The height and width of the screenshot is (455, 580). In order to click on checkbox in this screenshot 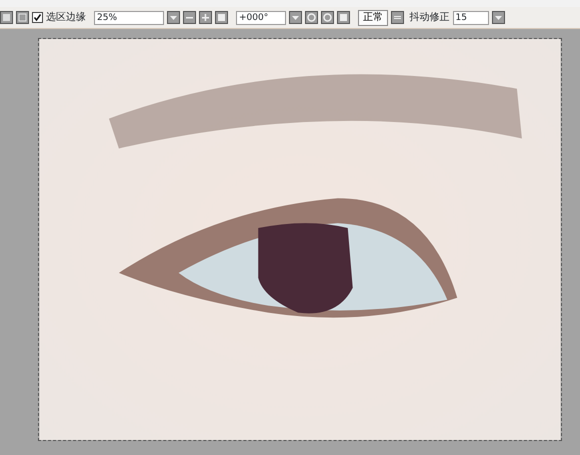, I will do `click(37, 17)`.